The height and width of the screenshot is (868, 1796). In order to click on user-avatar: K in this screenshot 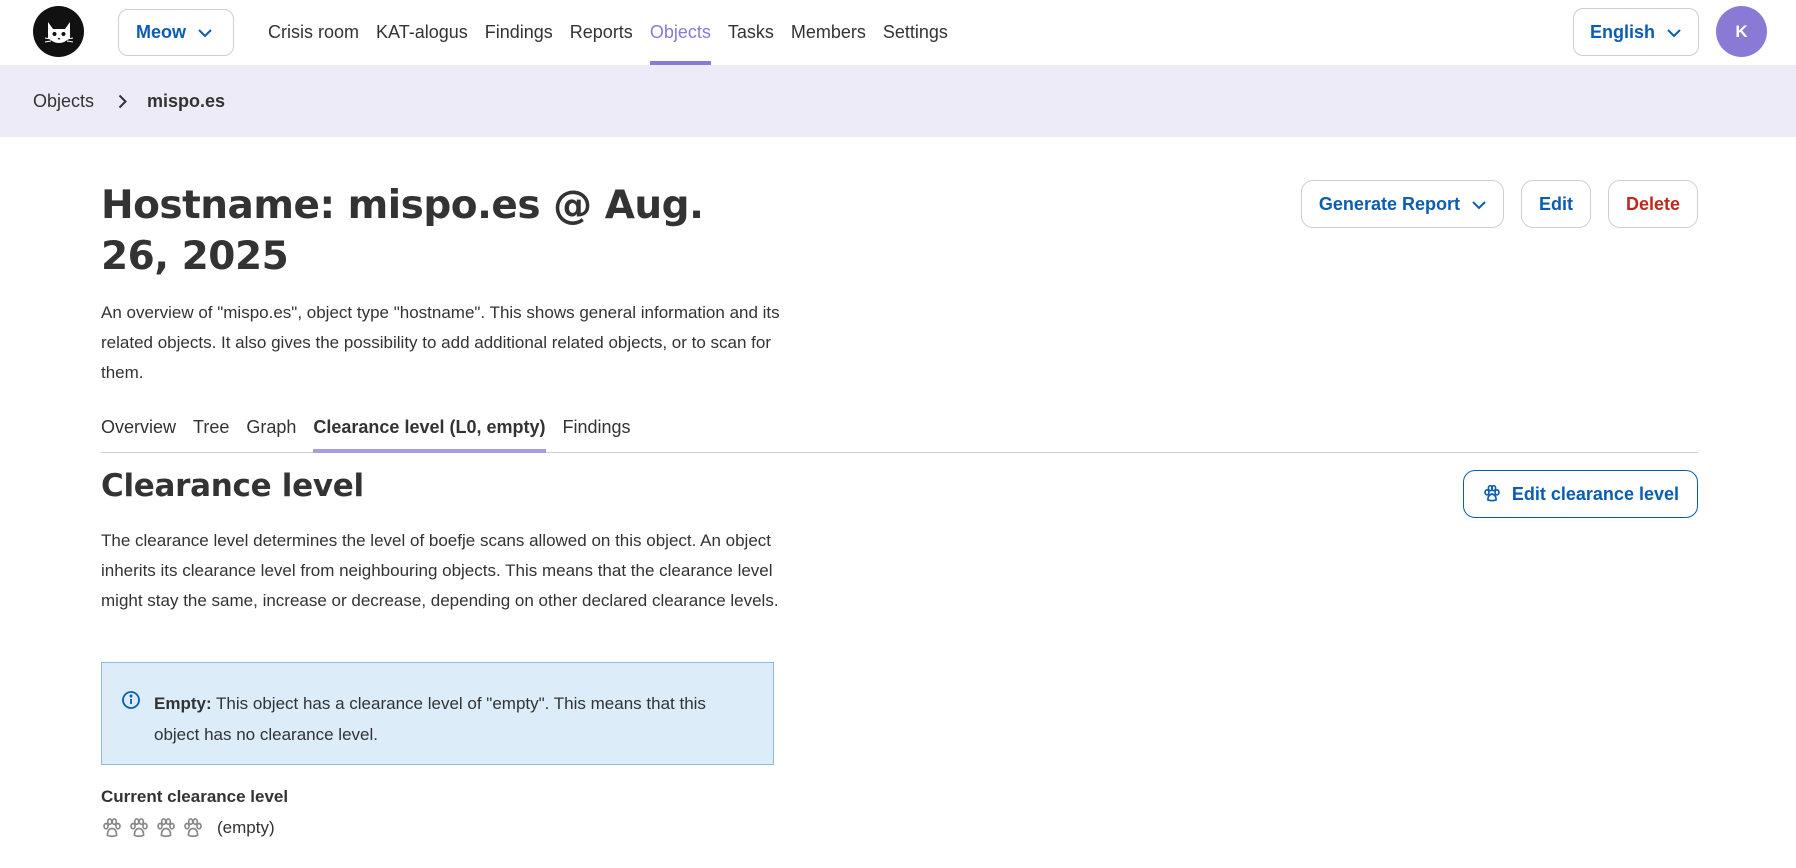, I will do `click(1741, 31)`.